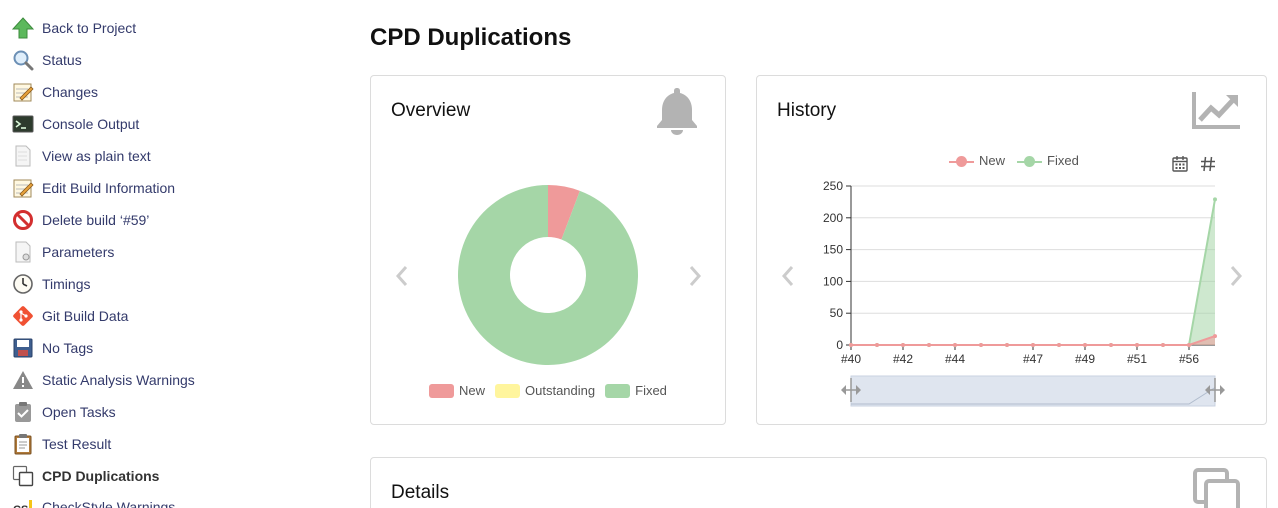 This screenshot has width=1278, height=508. I want to click on no-entry-icon, so click(23, 220).